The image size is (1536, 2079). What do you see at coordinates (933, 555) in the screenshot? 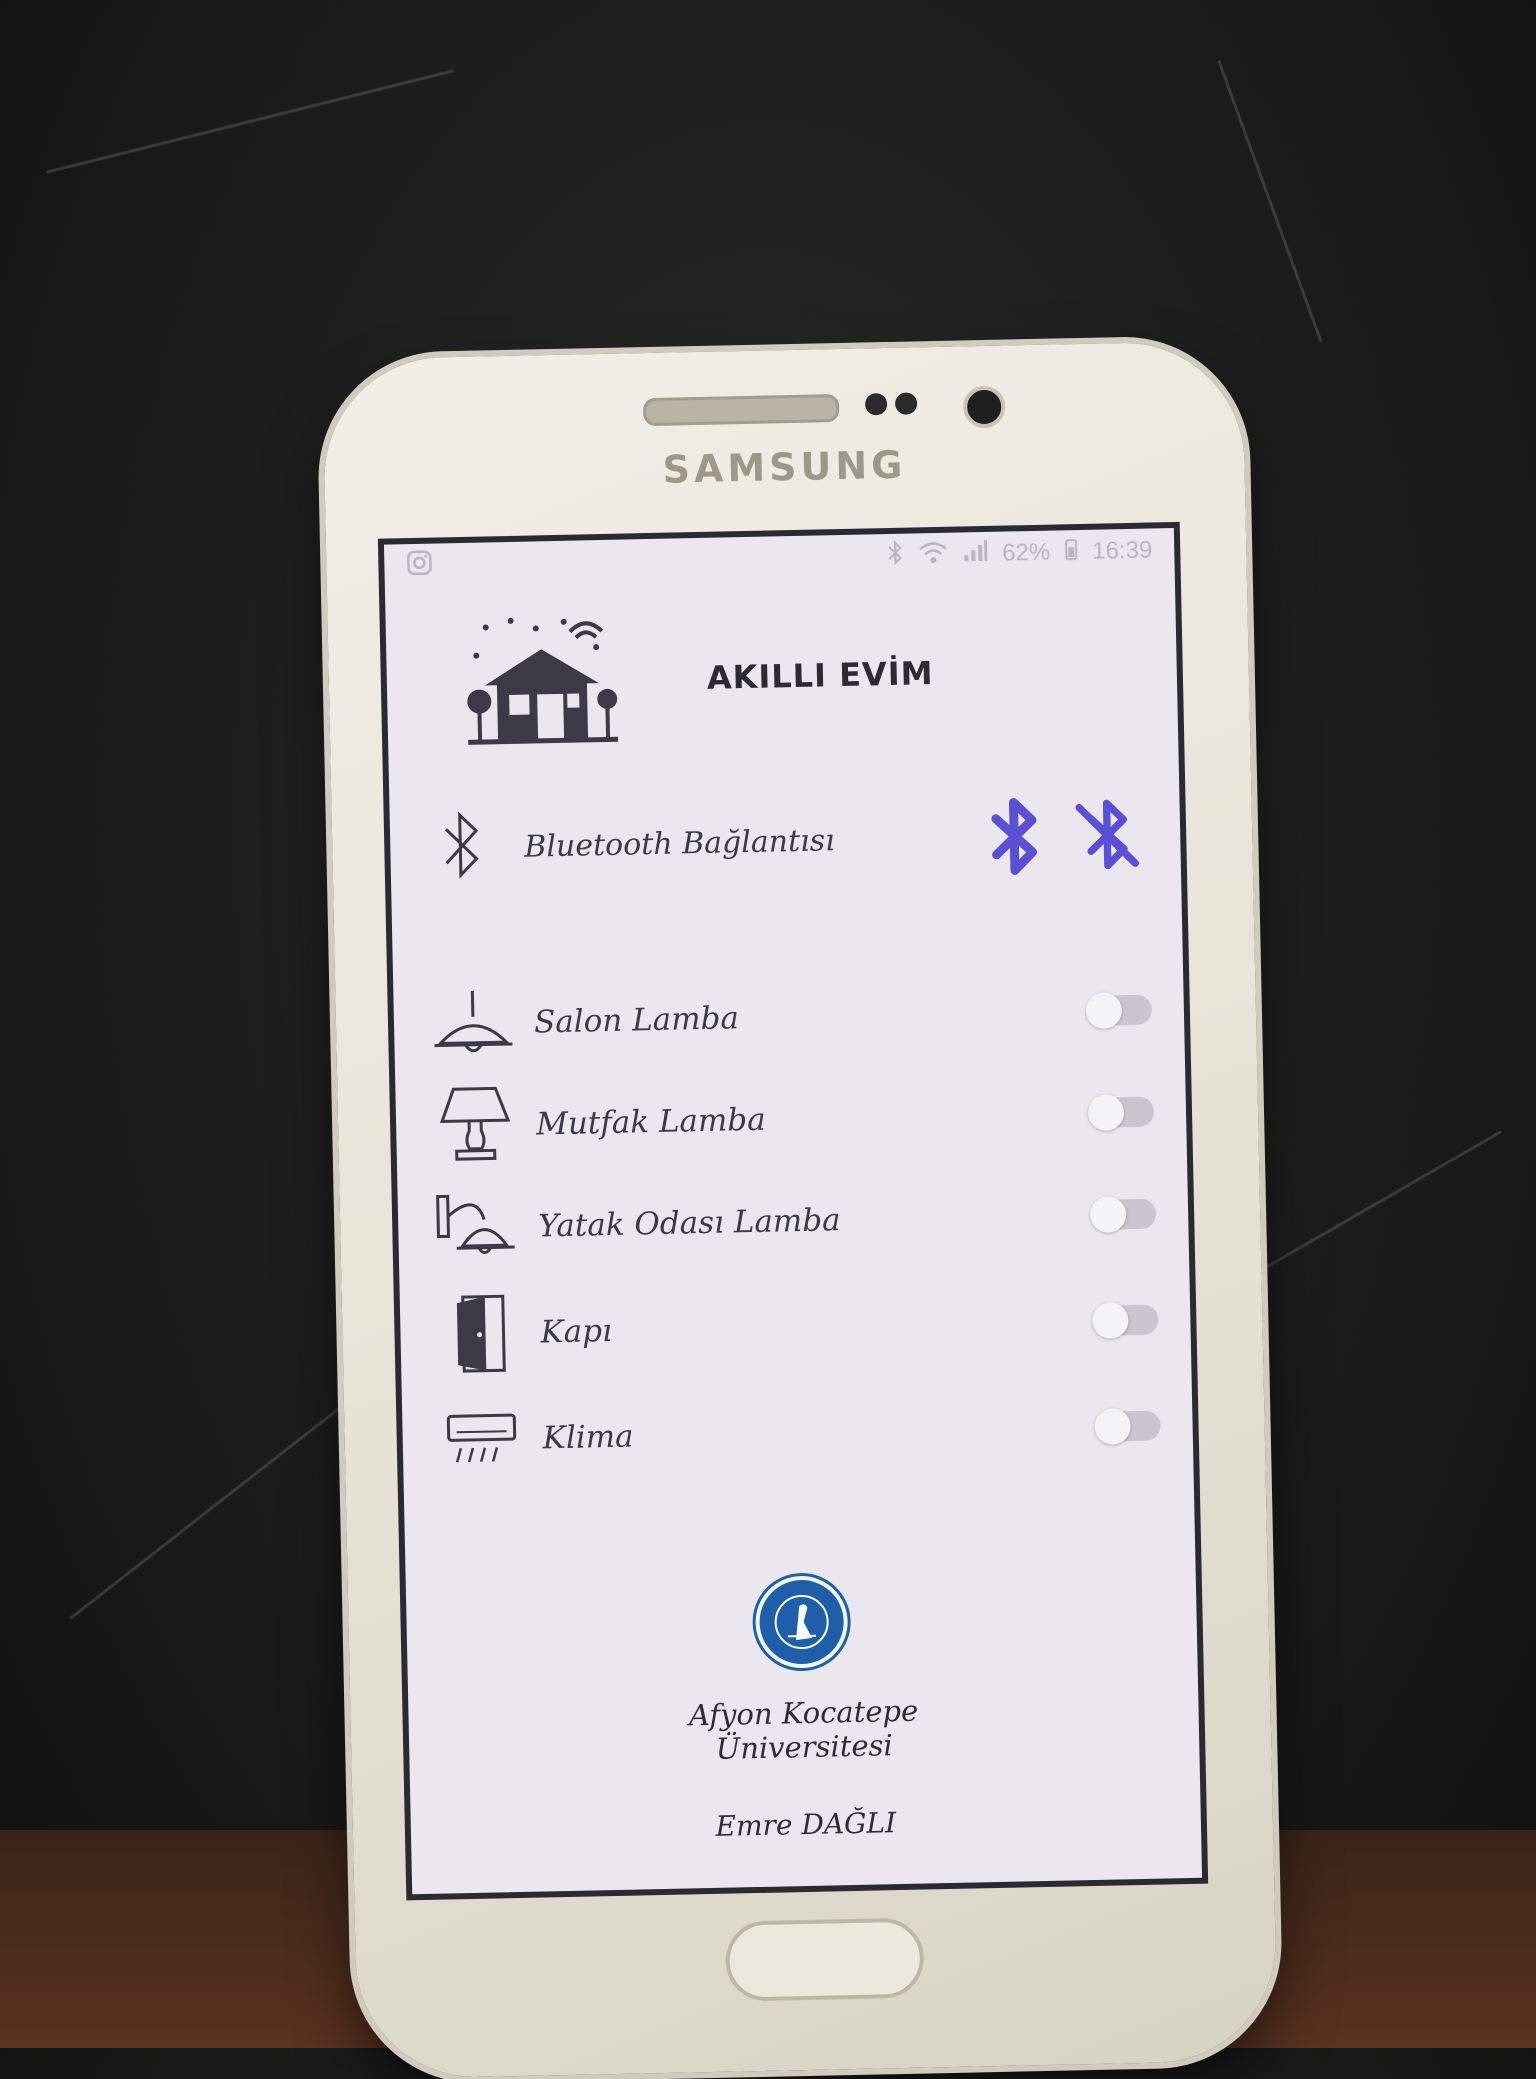
I see `wifi-icon` at bounding box center [933, 555].